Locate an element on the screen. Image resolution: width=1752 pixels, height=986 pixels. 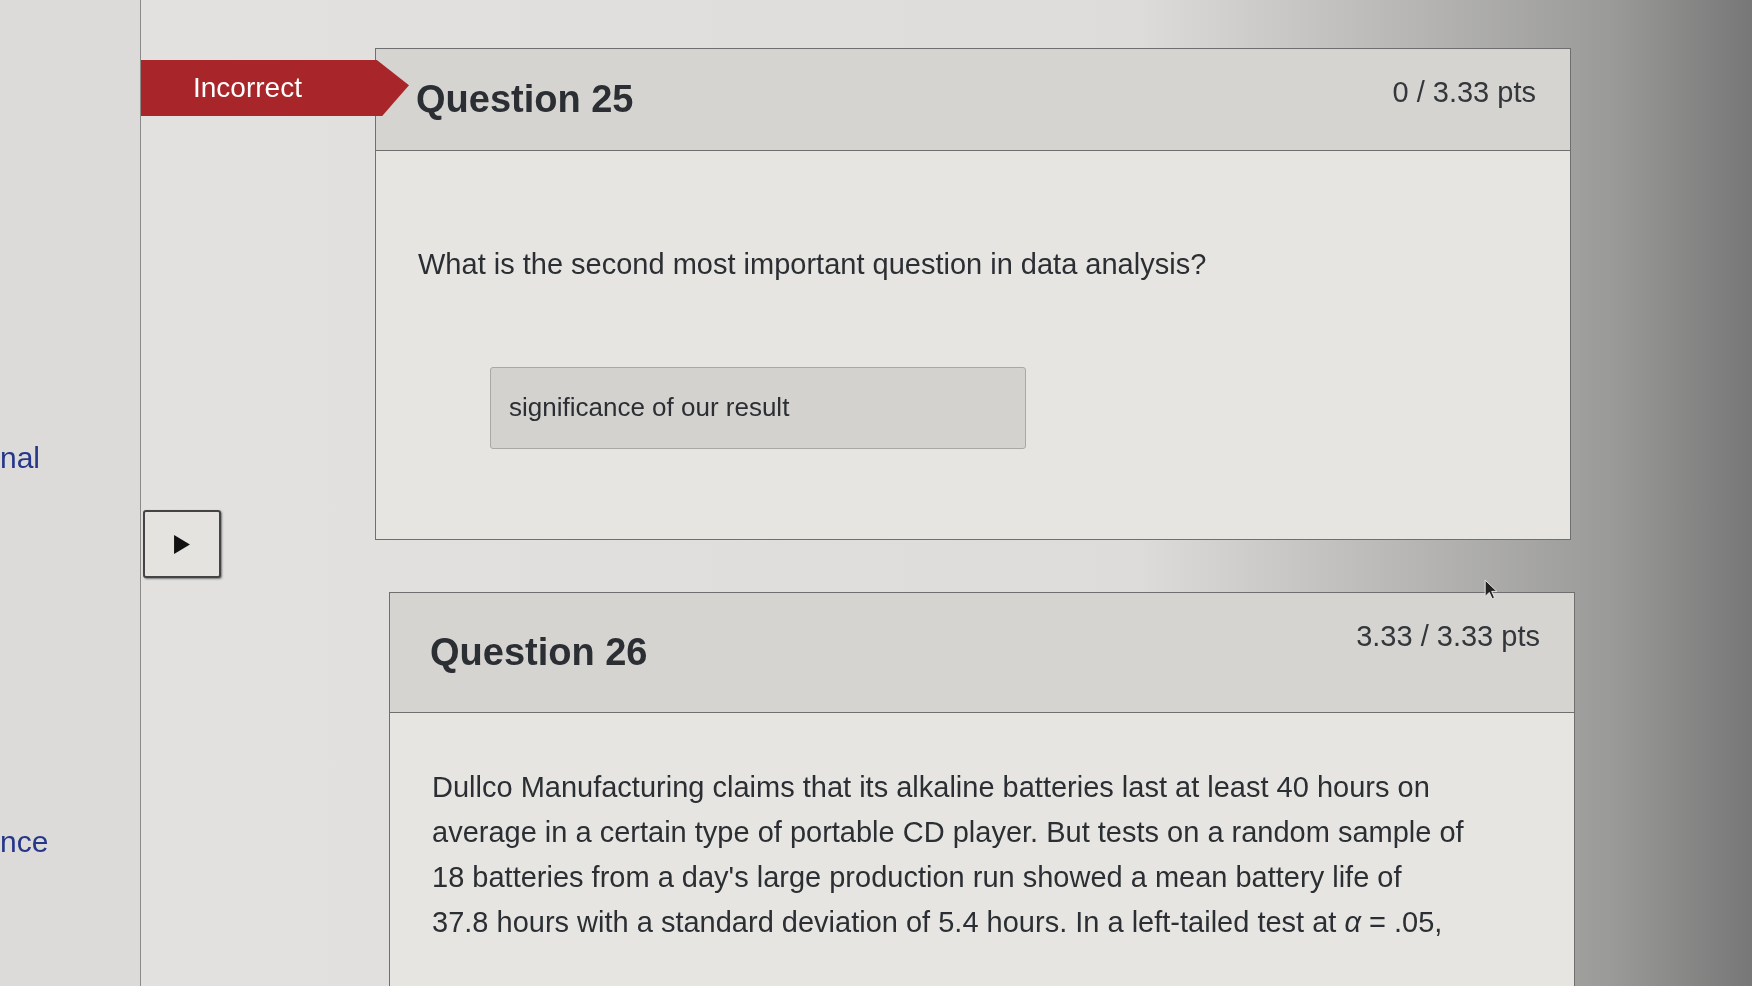
points-text: 0 / 3.33 pts is located at coordinates (1464, 92).